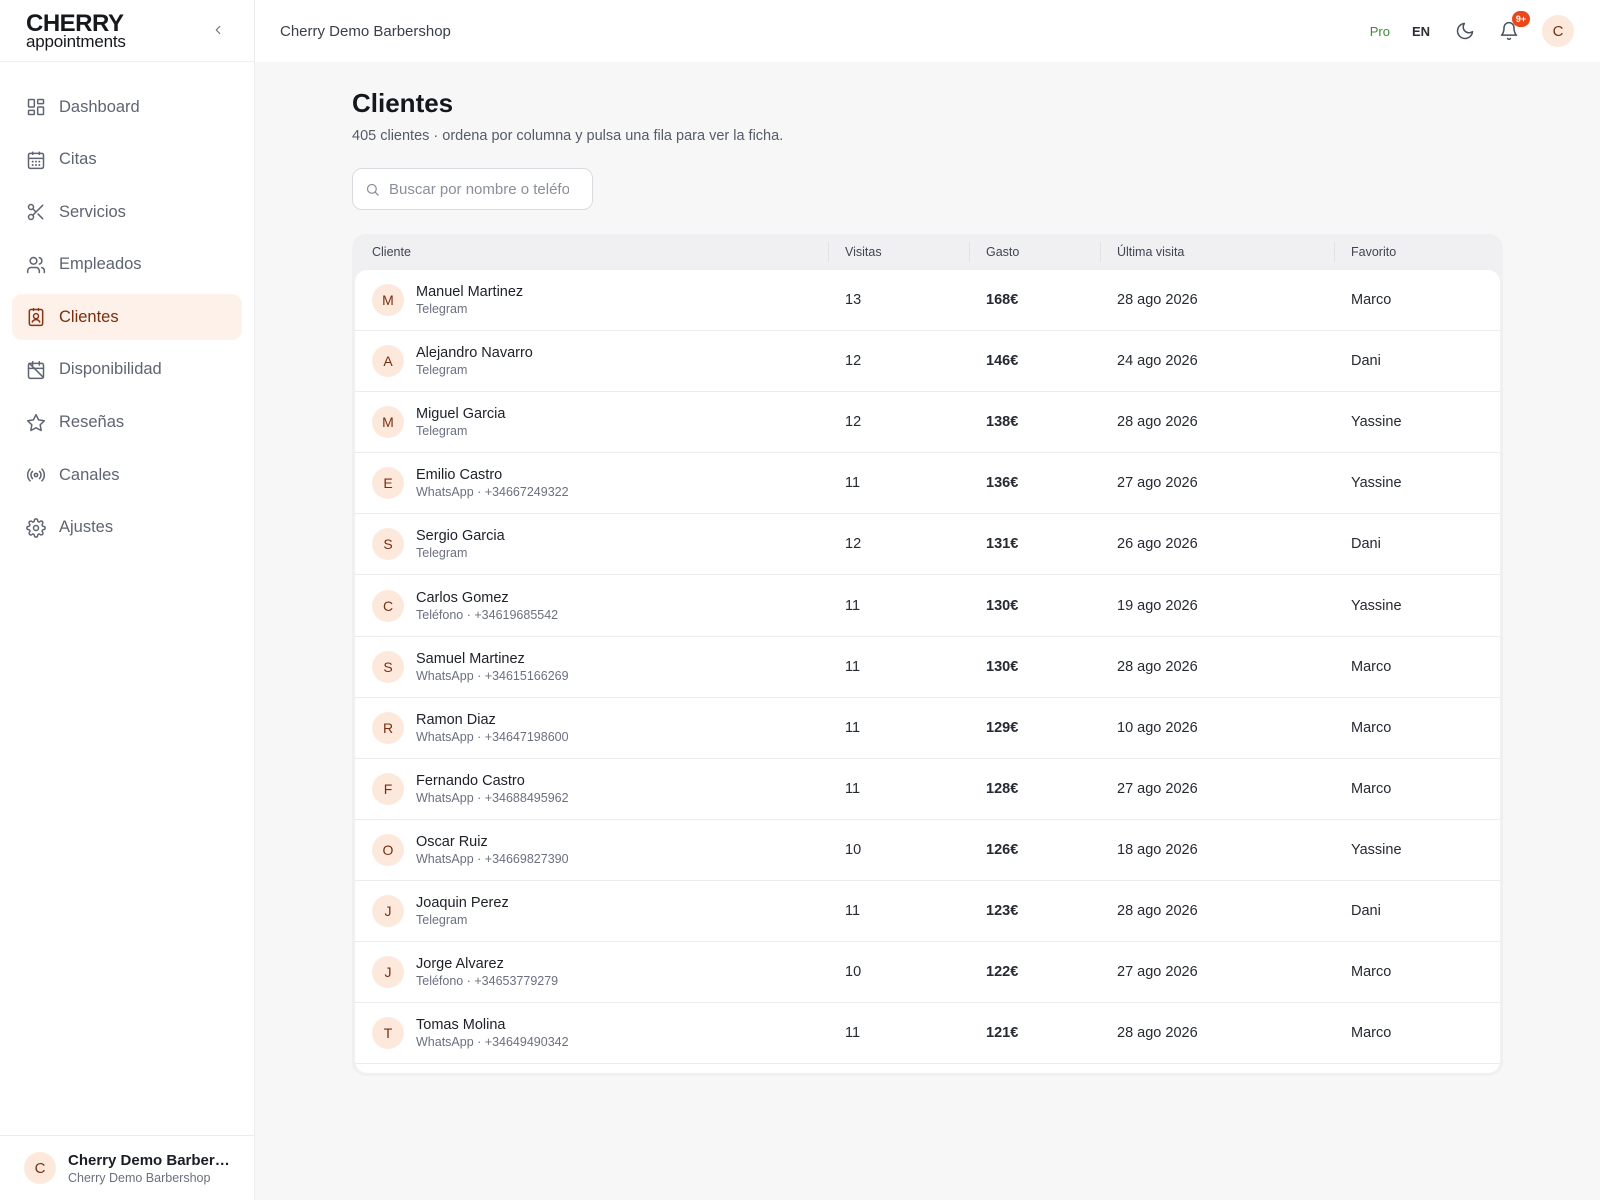 The width and height of the screenshot is (1600, 1200). What do you see at coordinates (1376, 422) in the screenshot?
I see `favorite-cell: Yassine` at bounding box center [1376, 422].